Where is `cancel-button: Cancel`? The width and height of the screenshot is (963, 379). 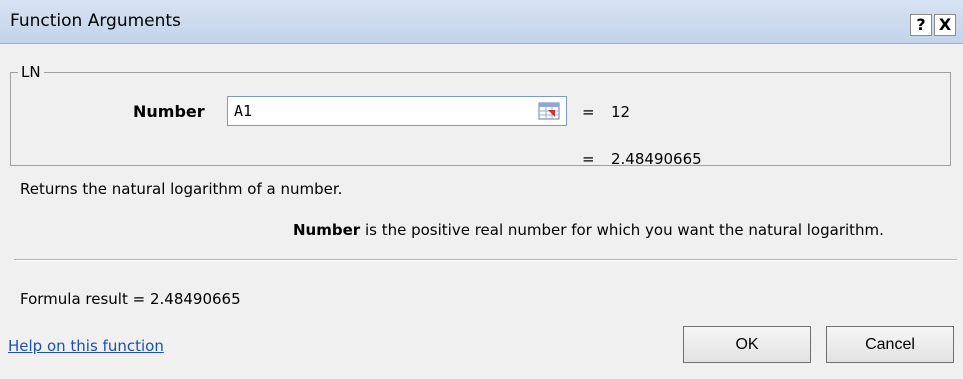
cancel-button: Cancel is located at coordinates (890, 344).